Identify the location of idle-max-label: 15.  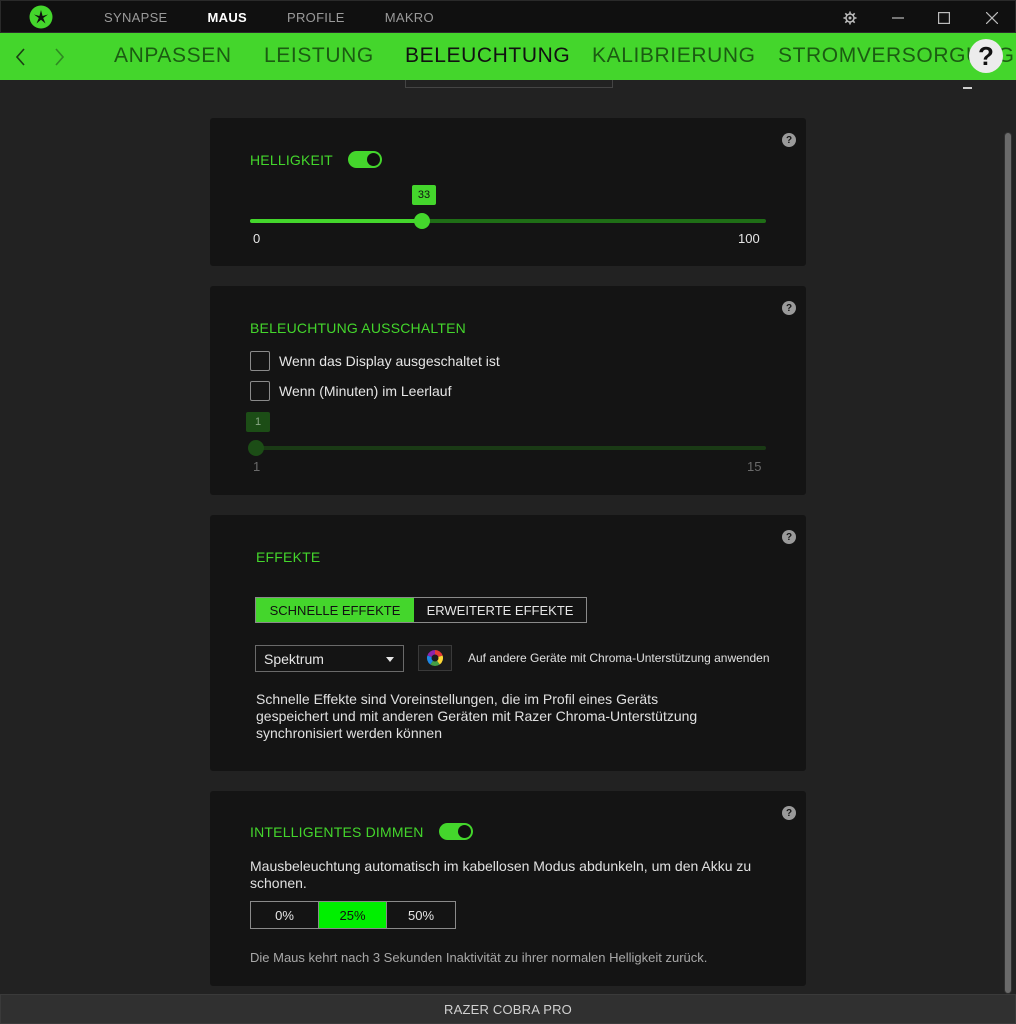
(754, 466).